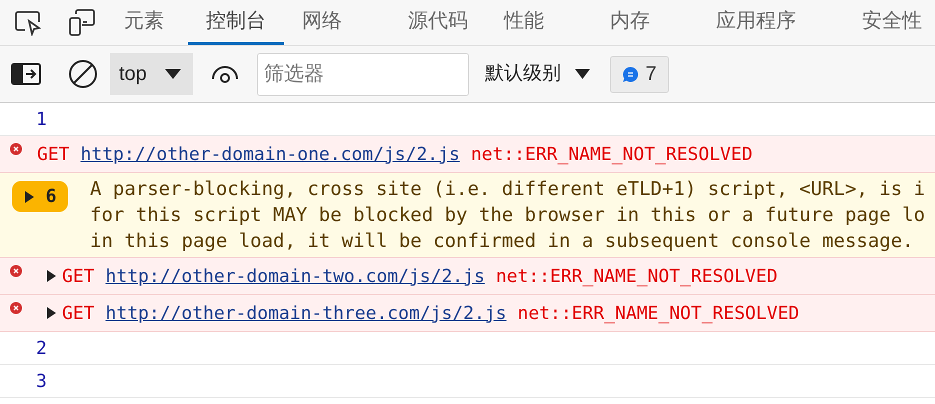 This screenshot has height=404, width=935. Describe the element at coordinates (225, 74) in the screenshot. I see `eye-icon` at that location.